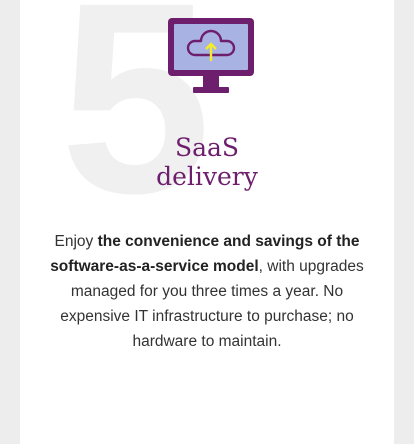  Describe the element at coordinates (211, 57) in the screenshot. I see `monitor-cloud-upload-icon` at that location.